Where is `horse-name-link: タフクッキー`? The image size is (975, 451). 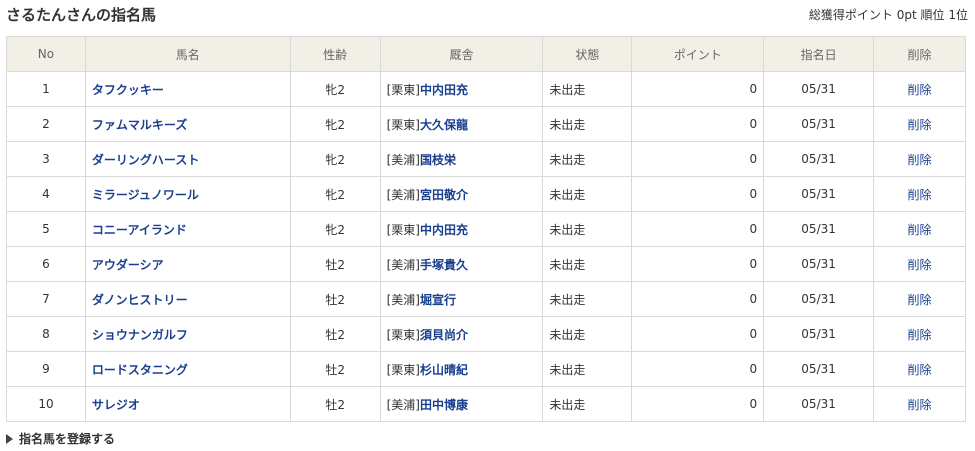 horse-name-link: タフクッキー is located at coordinates (128, 90).